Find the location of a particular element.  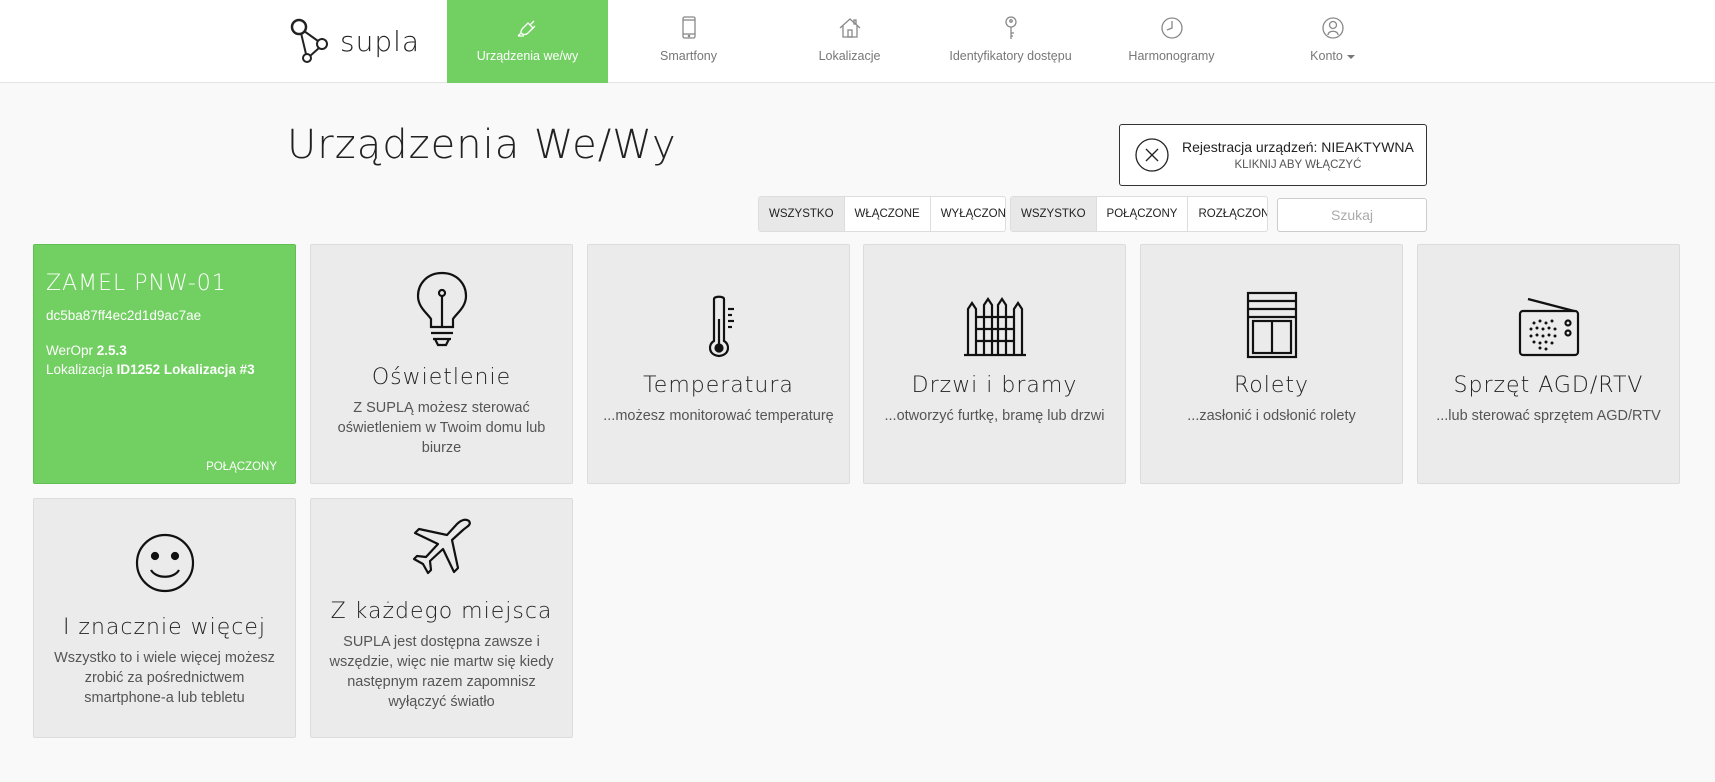

thermometer-icon is located at coordinates (721, 326).